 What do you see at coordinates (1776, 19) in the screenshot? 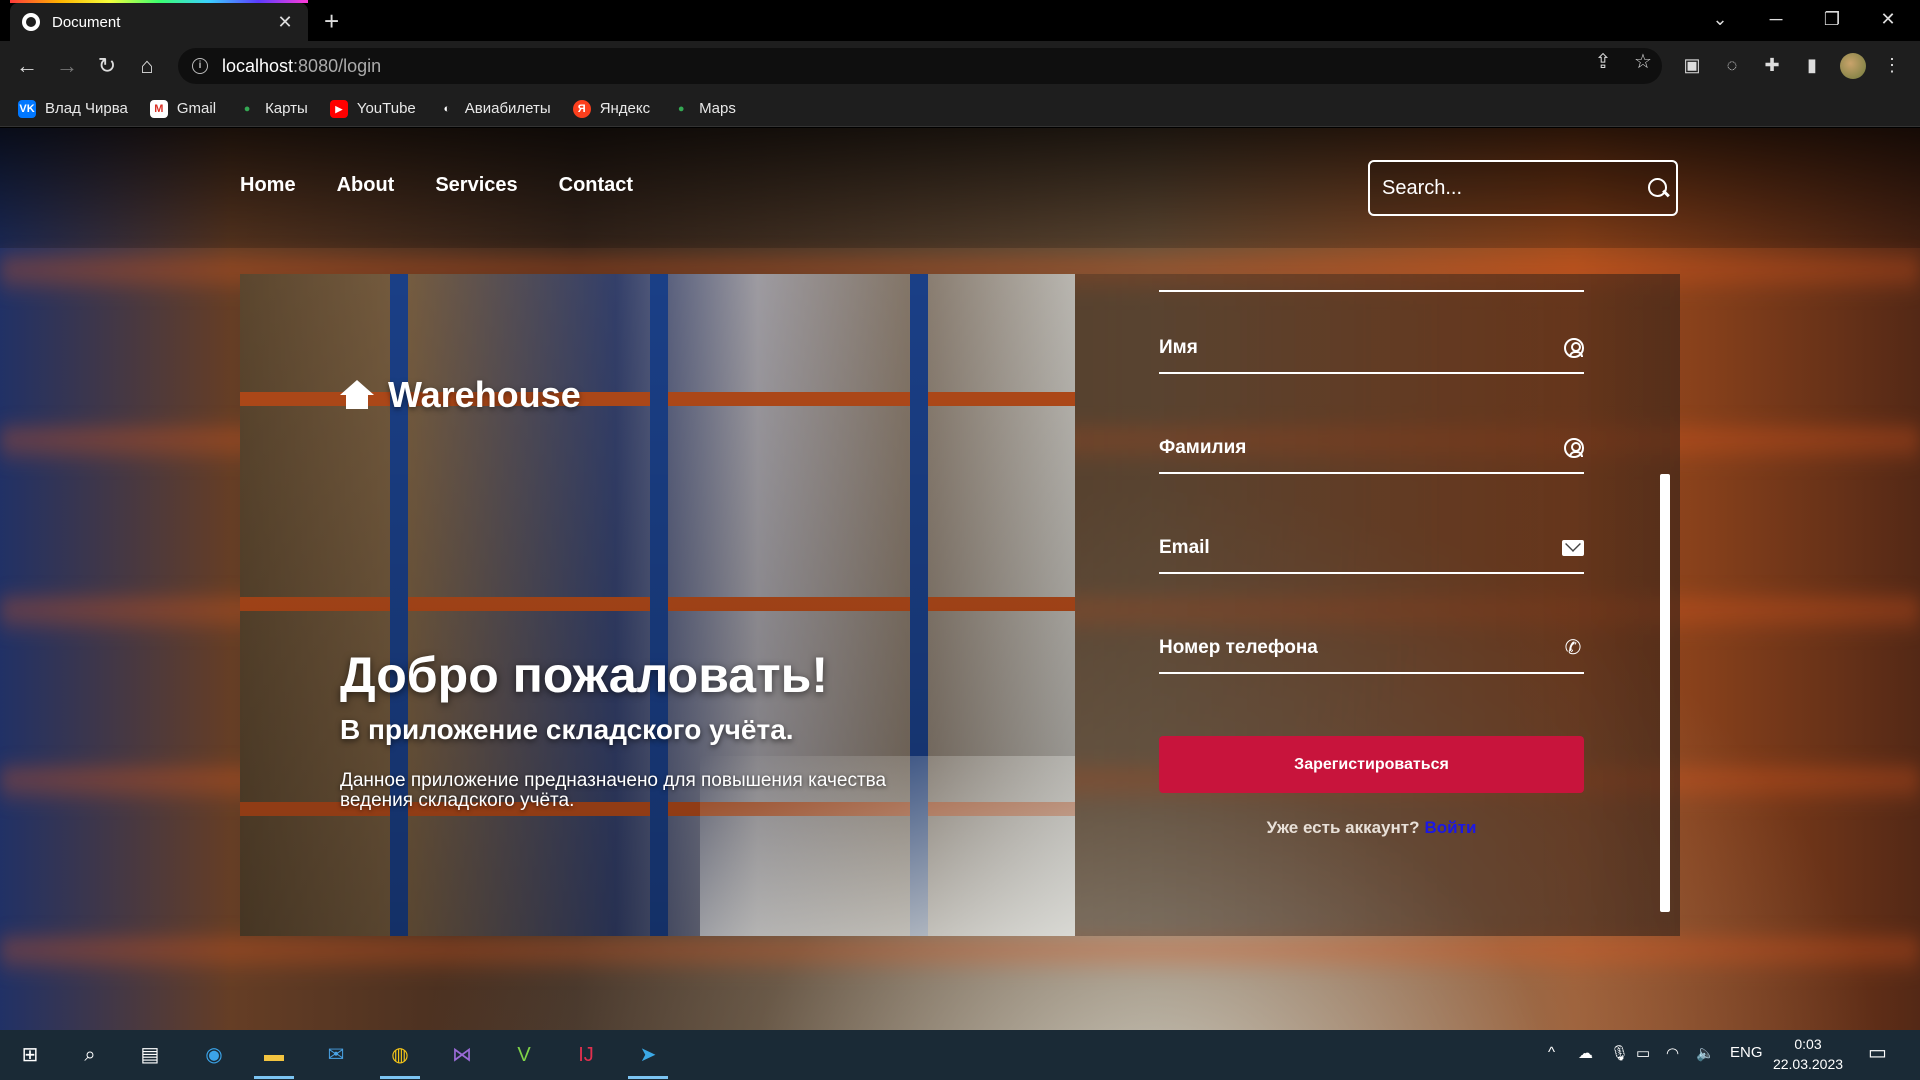
I see `minimize-icon: ─` at bounding box center [1776, 19].